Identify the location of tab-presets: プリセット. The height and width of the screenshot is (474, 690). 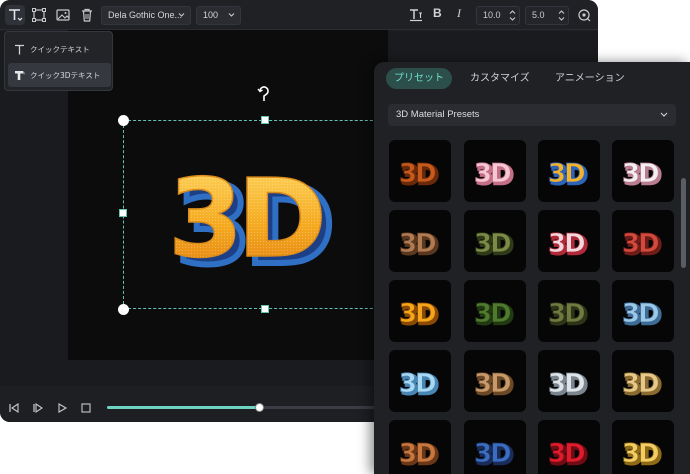
(419, 78).